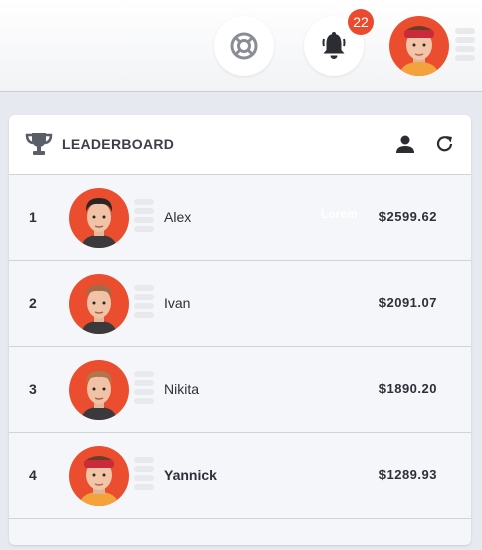 The image size is (482, 550). Describe the element at coordinates (190, 475) in the screenshot. I see `player-name: Yannick` at that location.